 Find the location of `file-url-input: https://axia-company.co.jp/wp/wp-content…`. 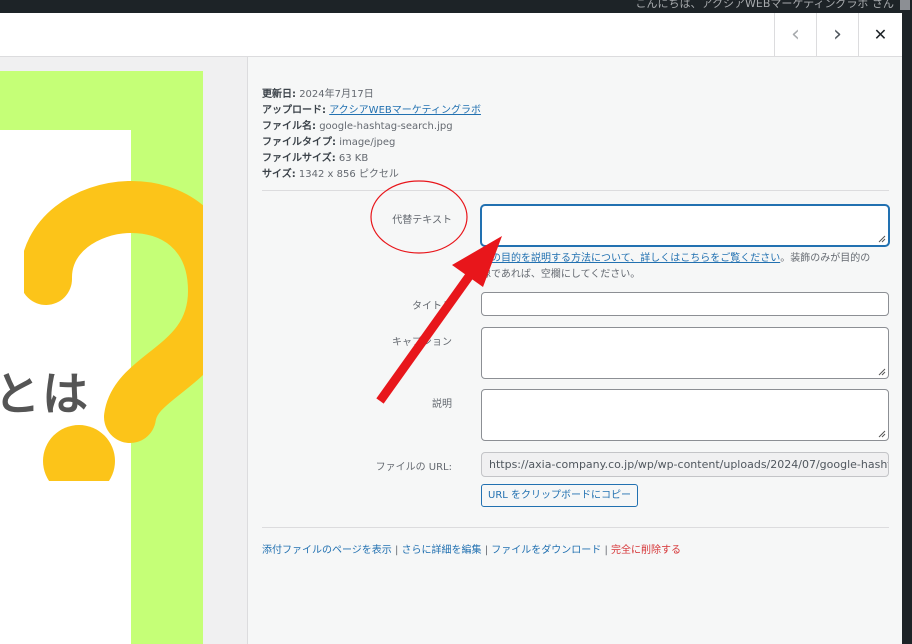

file-url-input: https://axia-company.co.jp/wp/wp-content… is located at coordinates (685, 464).